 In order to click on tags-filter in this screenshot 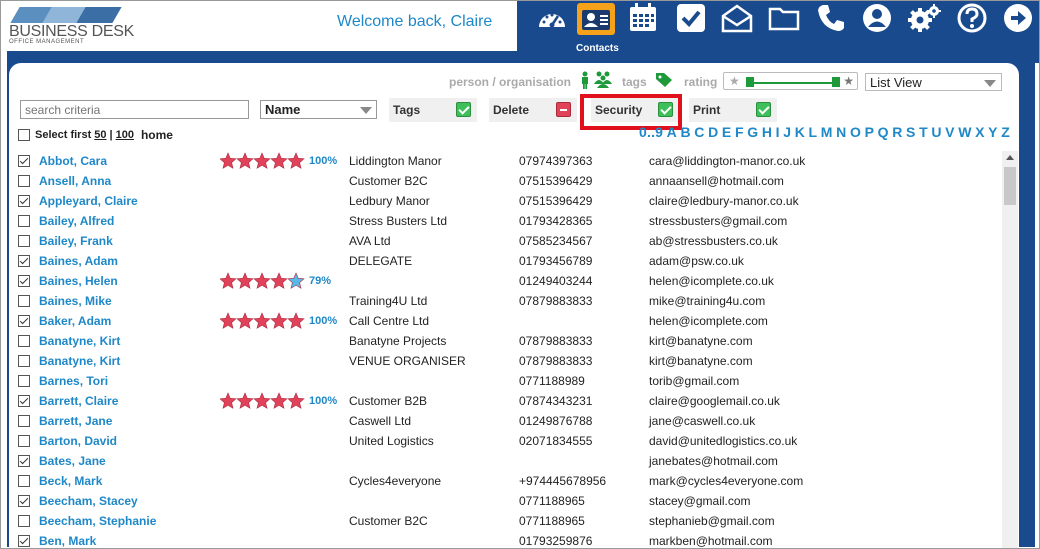, I will do `click(665, 81)`.